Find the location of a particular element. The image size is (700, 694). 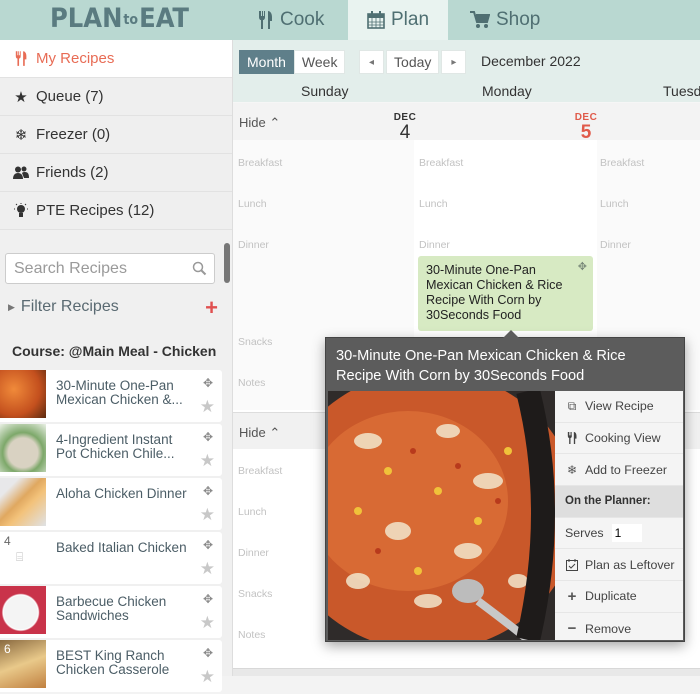

calendar-check-icon is located at coordinates (572, 564).